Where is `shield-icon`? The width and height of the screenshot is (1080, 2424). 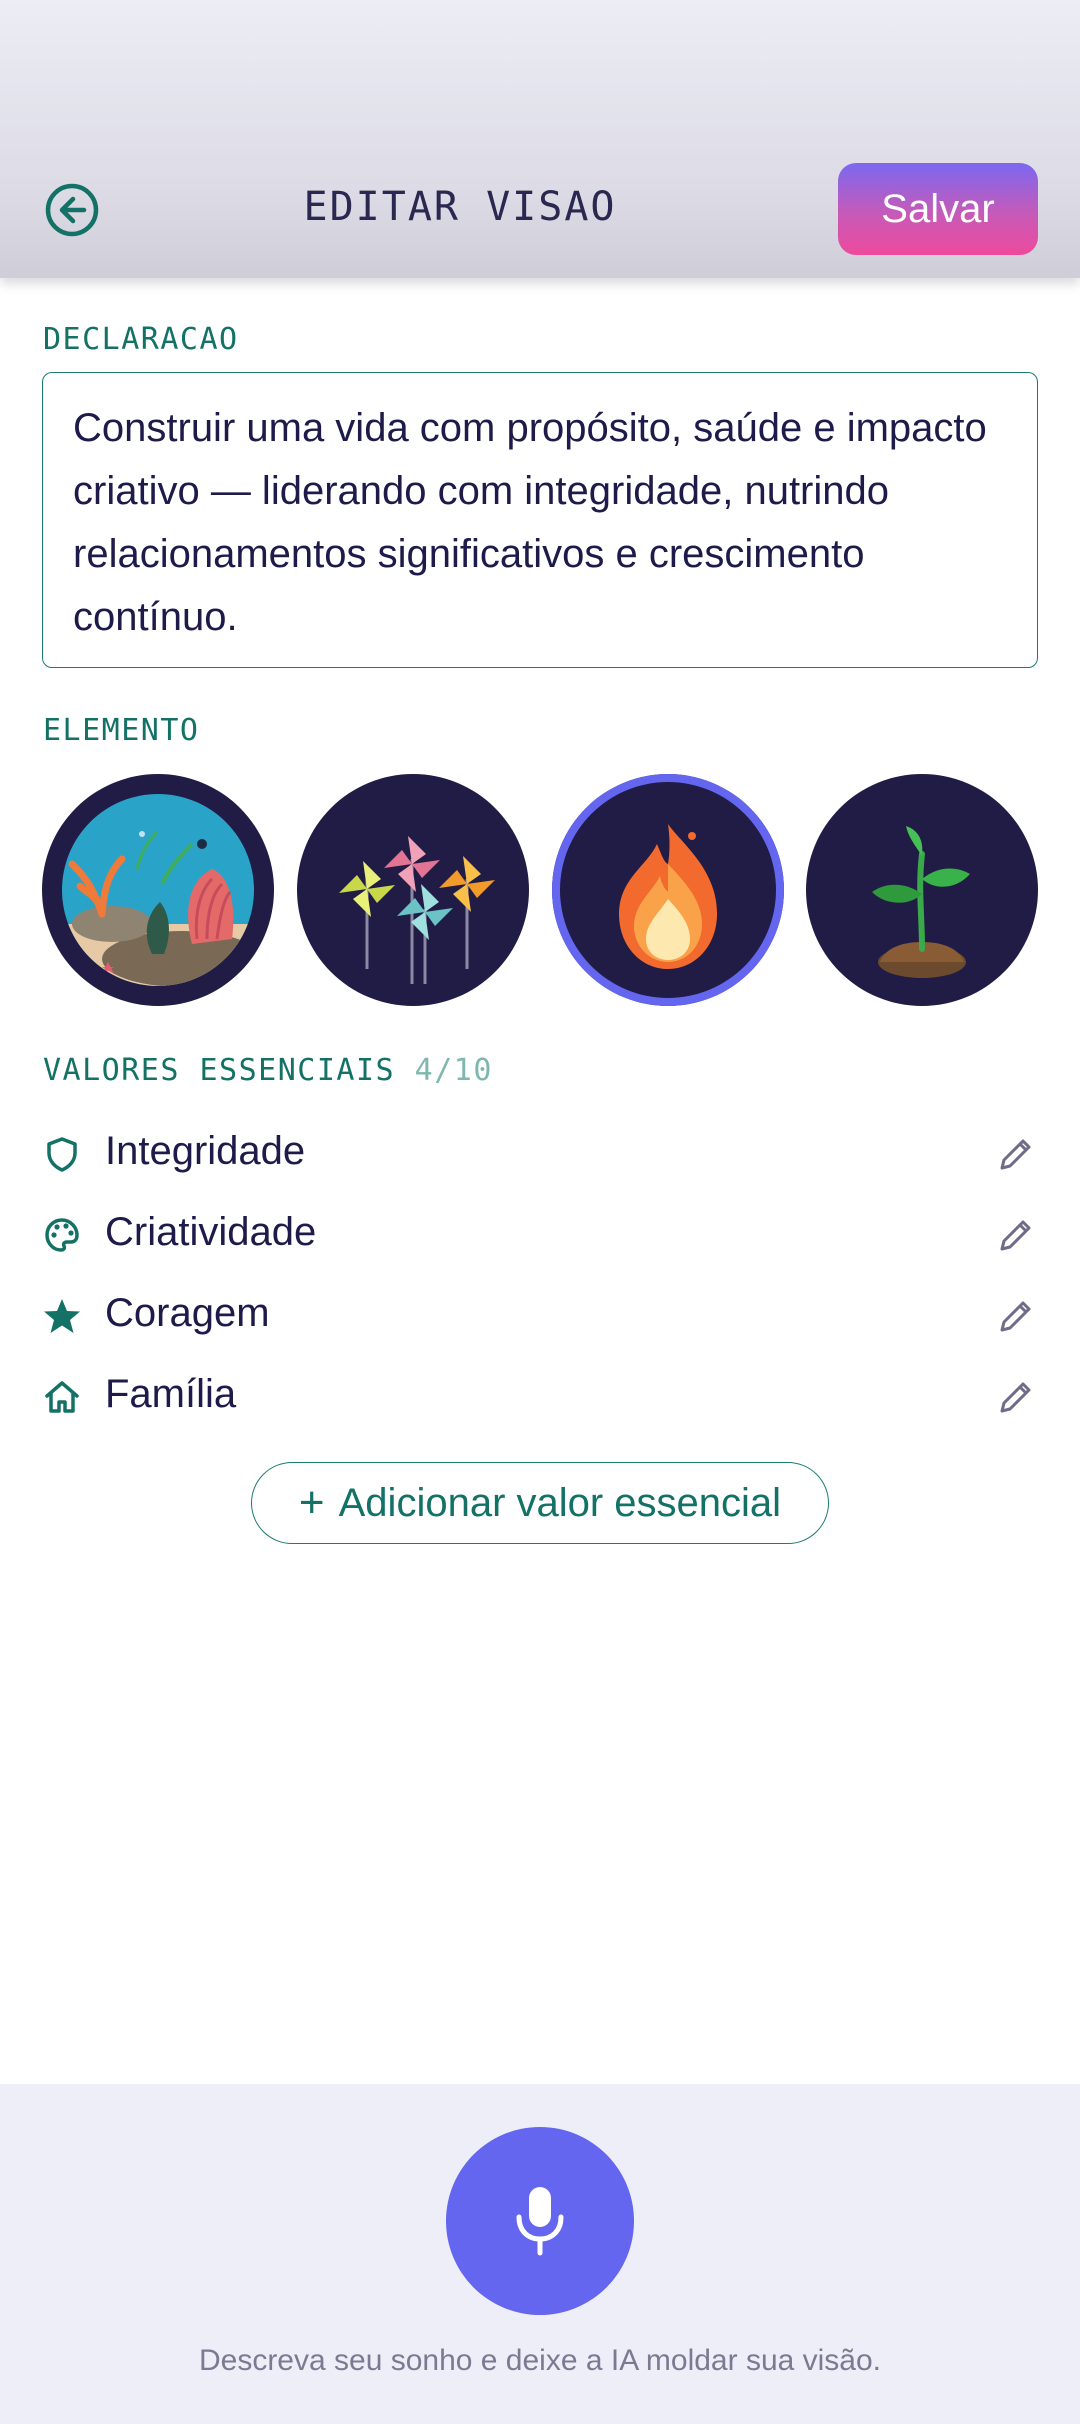
shield-icon is located at coordinates (62, 1154).